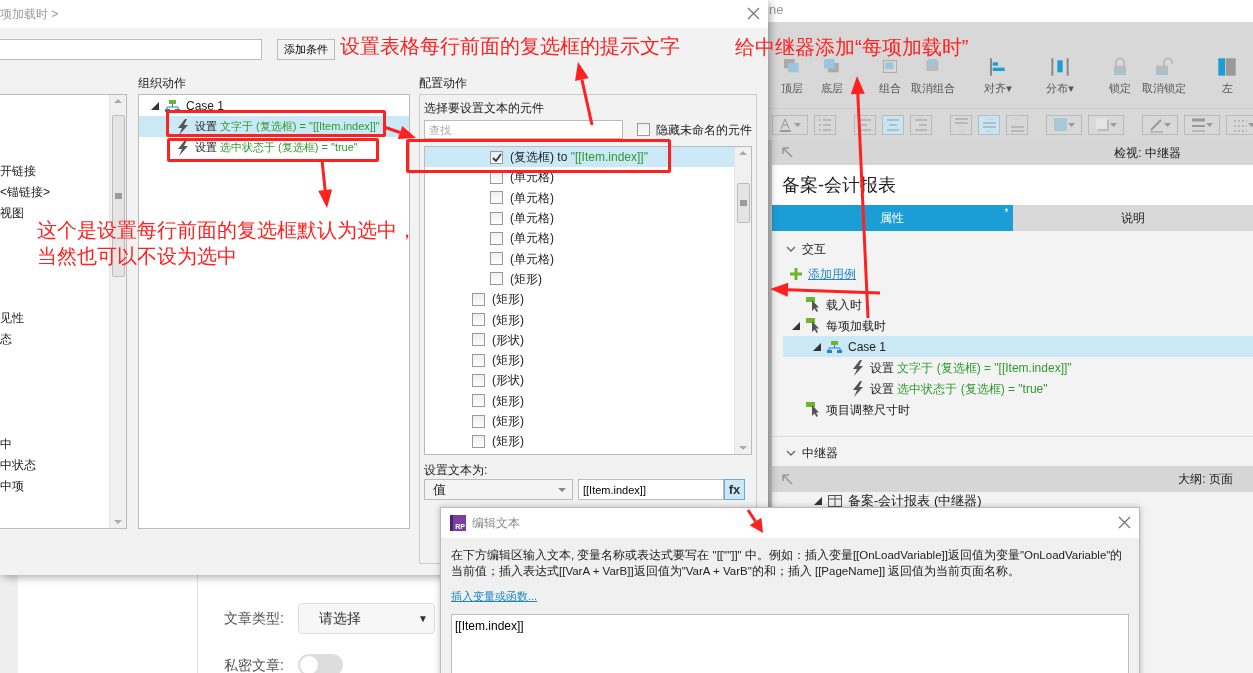  I want to click on case-row: Case 1, so click(1018, 346).